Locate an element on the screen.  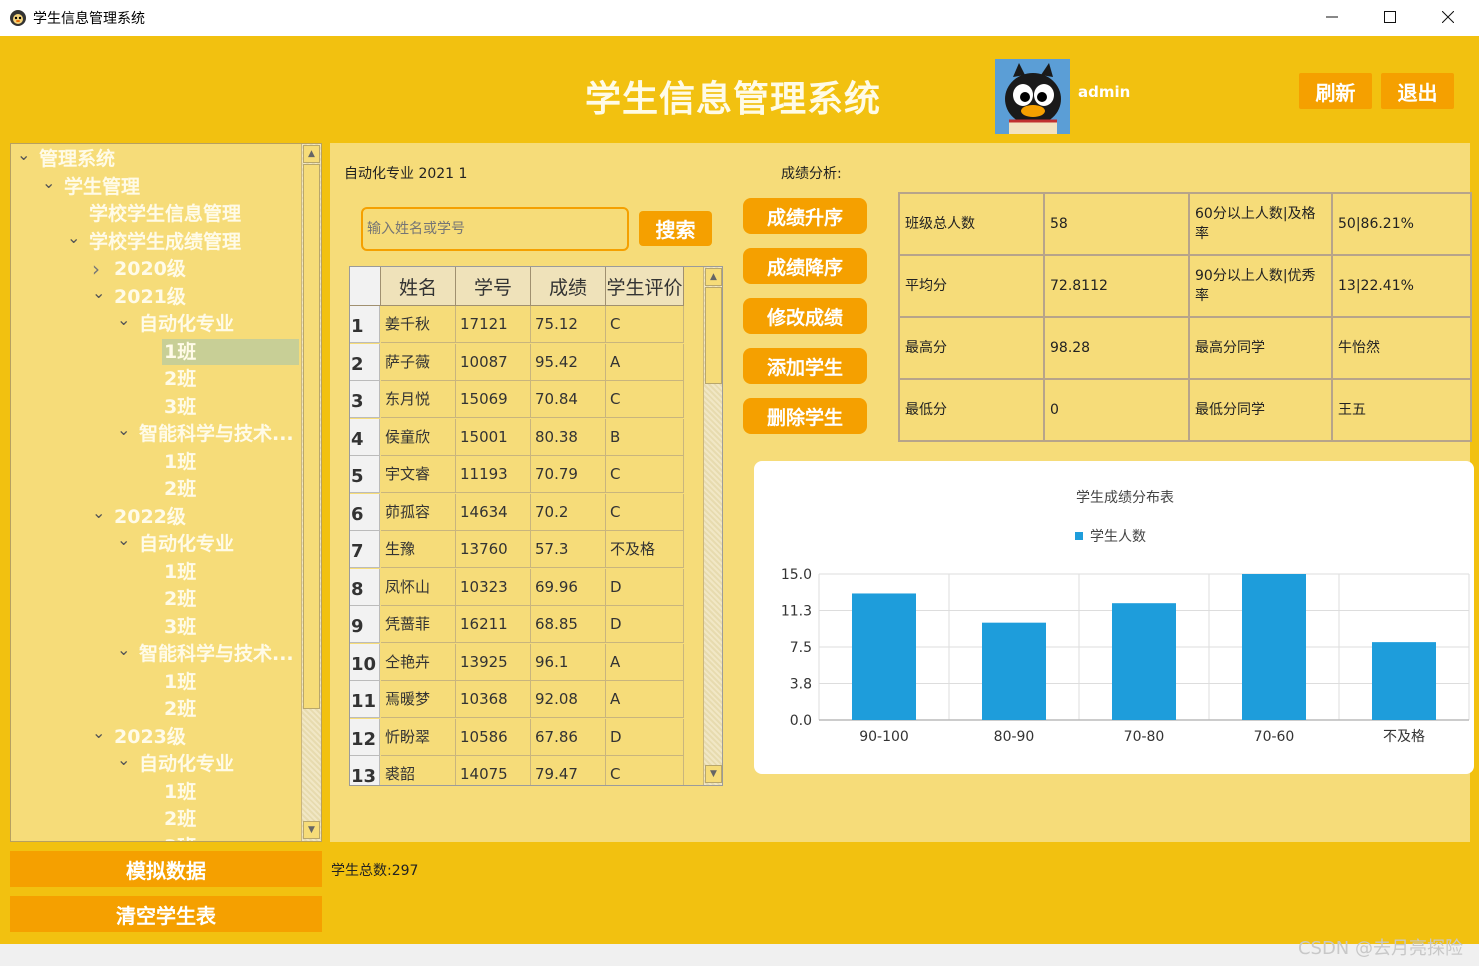
table-row: 9 凭蔷菲 16211 68.85 D is located at coordinates (526, 624).